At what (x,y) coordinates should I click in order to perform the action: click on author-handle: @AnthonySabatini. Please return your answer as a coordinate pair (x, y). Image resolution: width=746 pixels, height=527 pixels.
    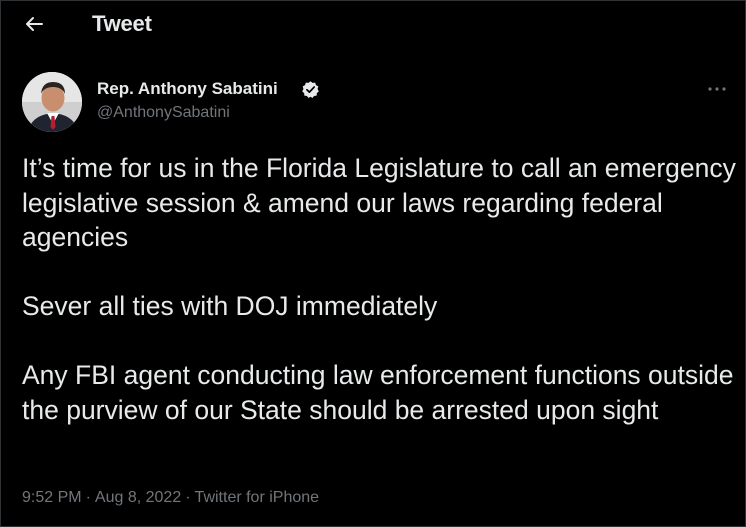
    Looking at the image, I should click on (163, 113).